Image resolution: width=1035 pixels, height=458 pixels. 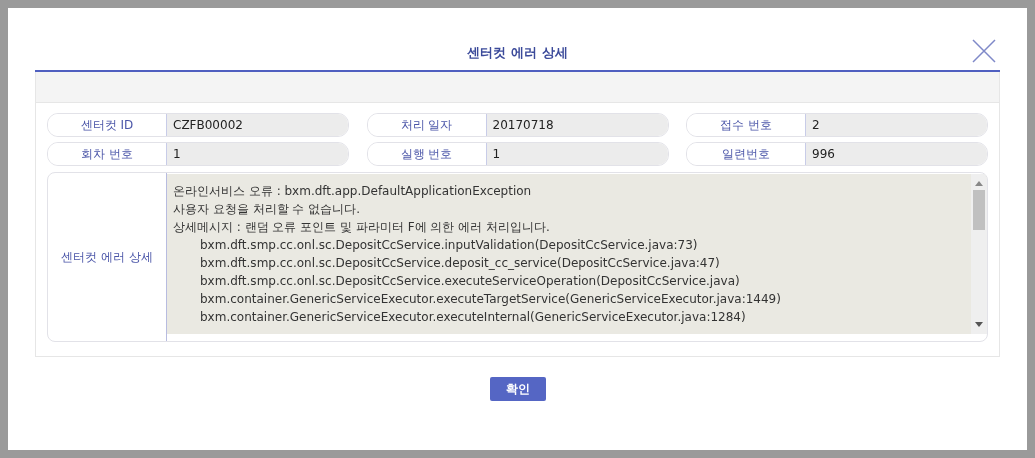 I want to click on confirm-button: 확인, so click(x=517, y=389).